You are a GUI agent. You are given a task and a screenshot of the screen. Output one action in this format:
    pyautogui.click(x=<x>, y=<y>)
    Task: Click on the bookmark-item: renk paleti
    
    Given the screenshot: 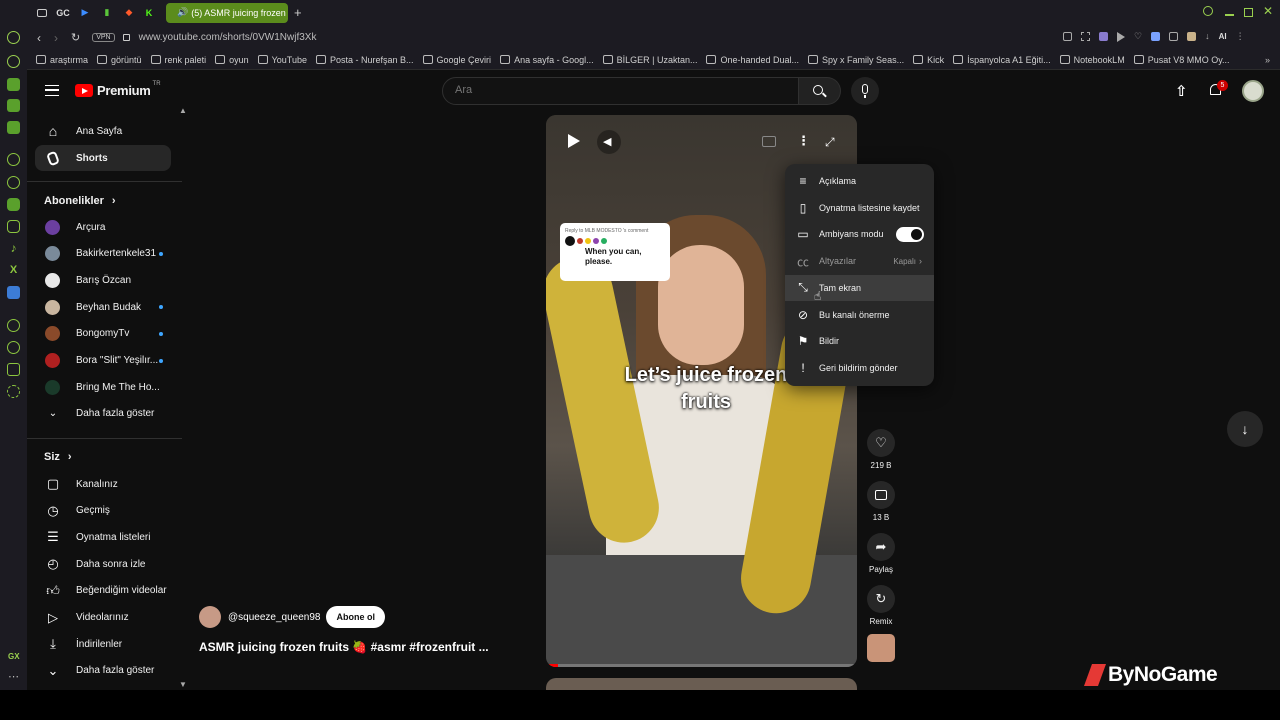 What is the action you would take?
    pyautogui.click(x=178, y=60)
    